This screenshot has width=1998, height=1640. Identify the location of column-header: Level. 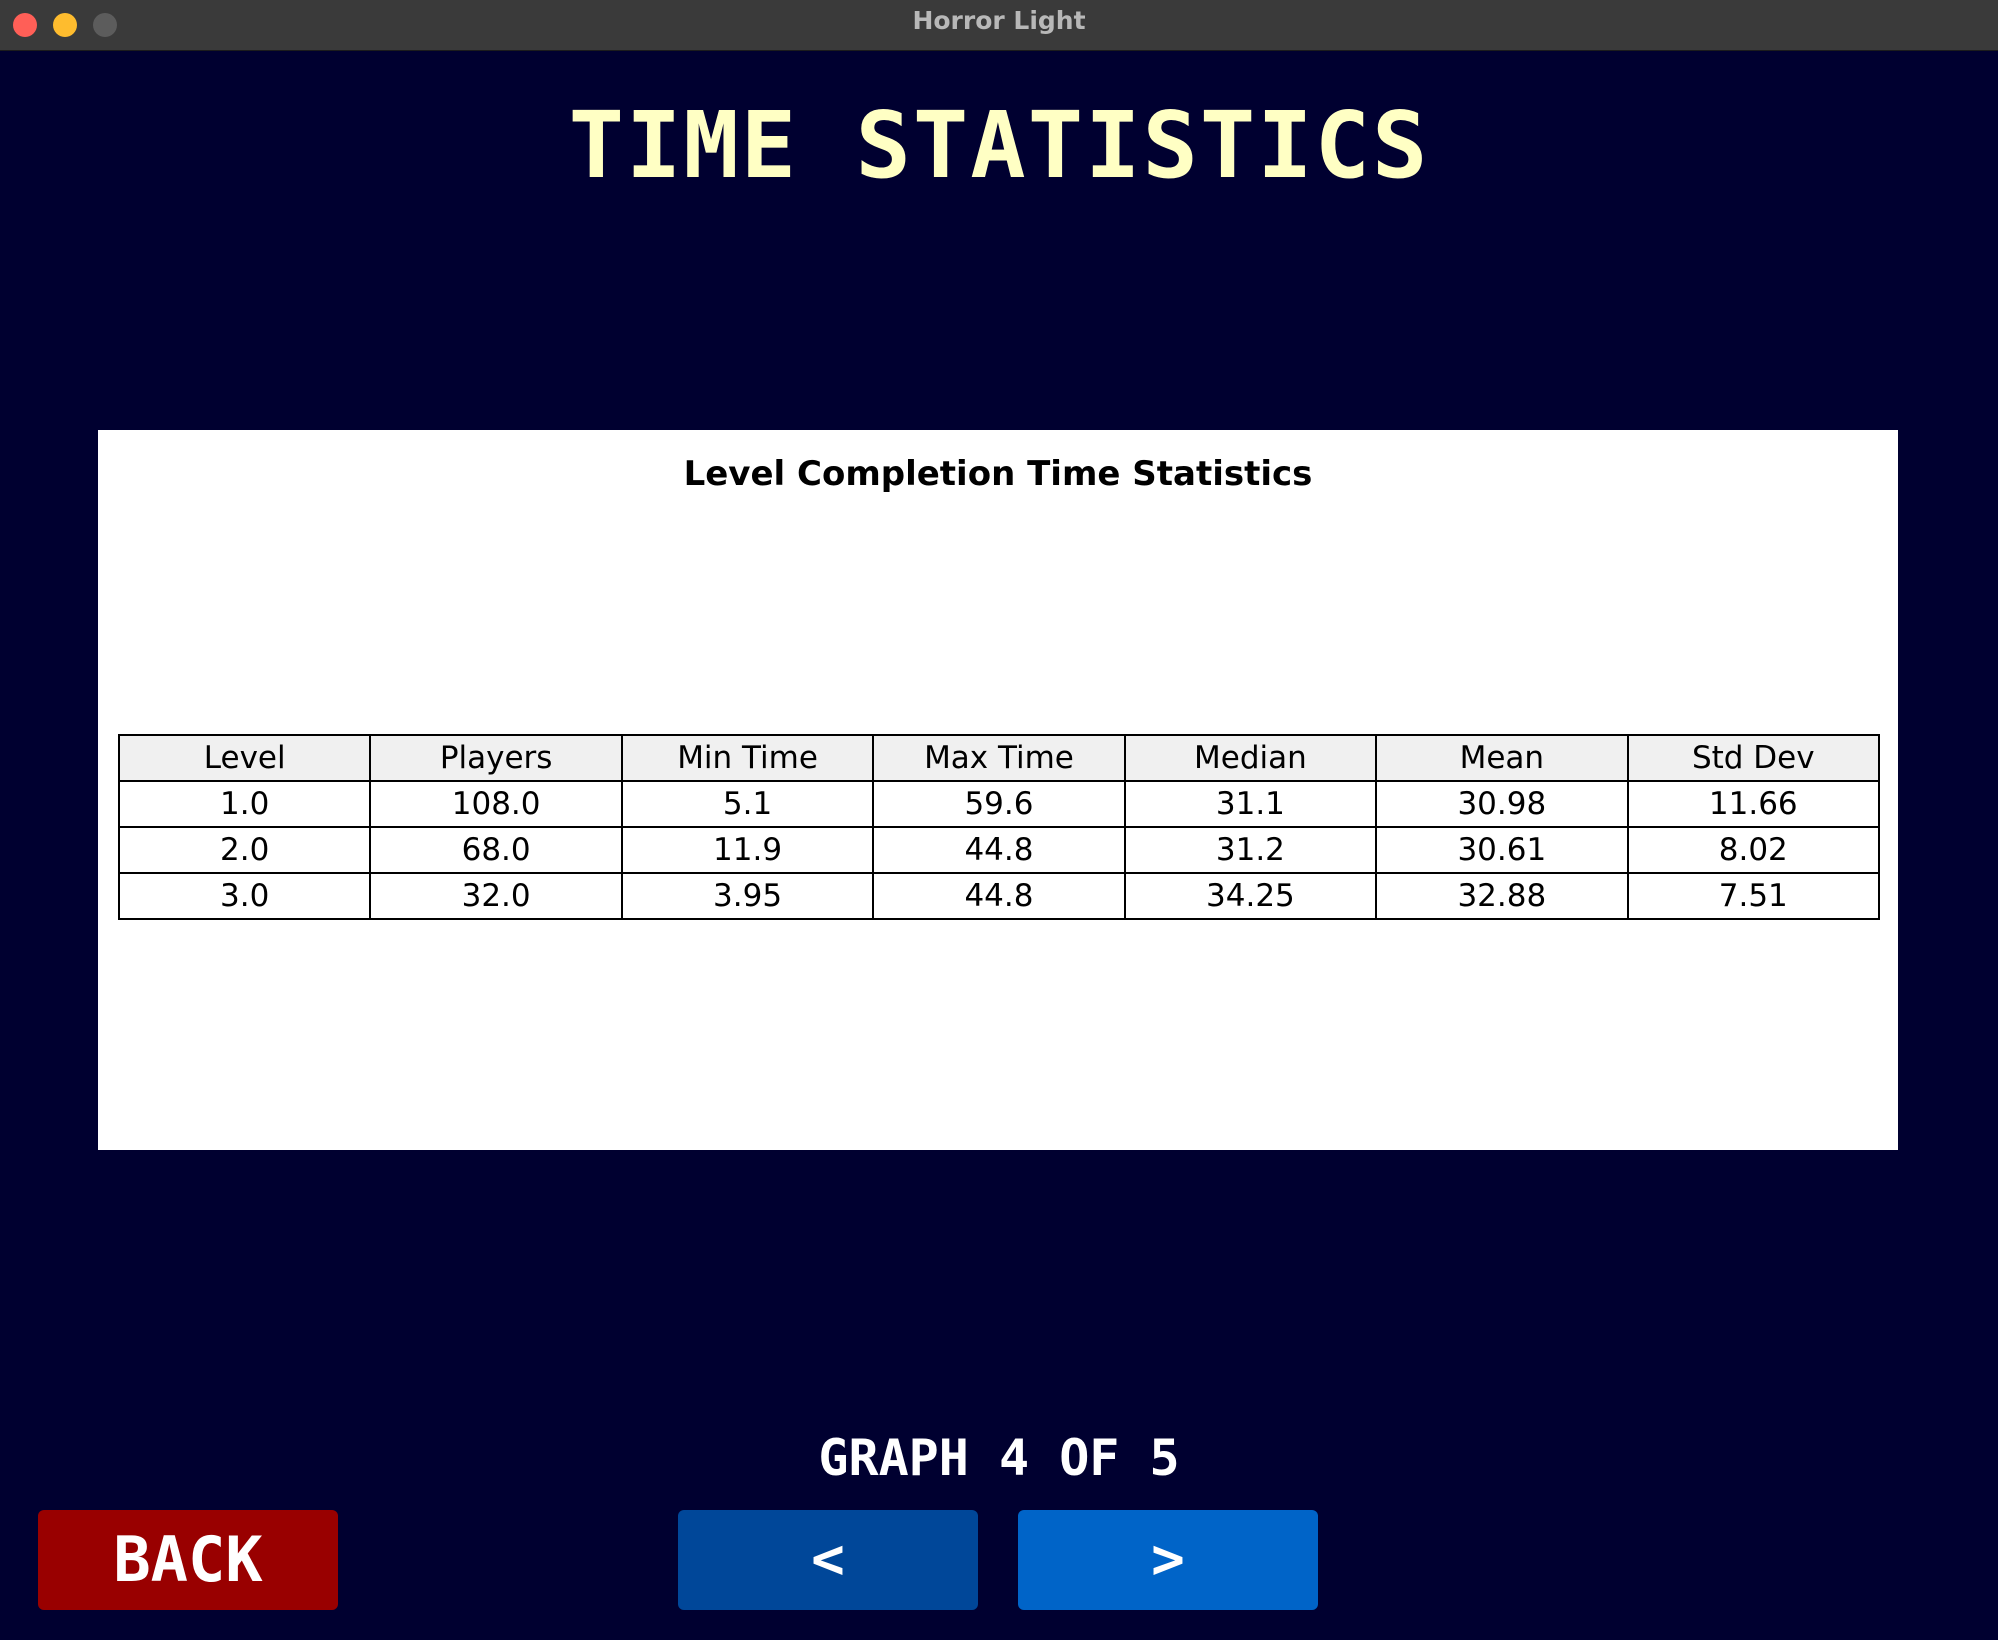
(244, 758).